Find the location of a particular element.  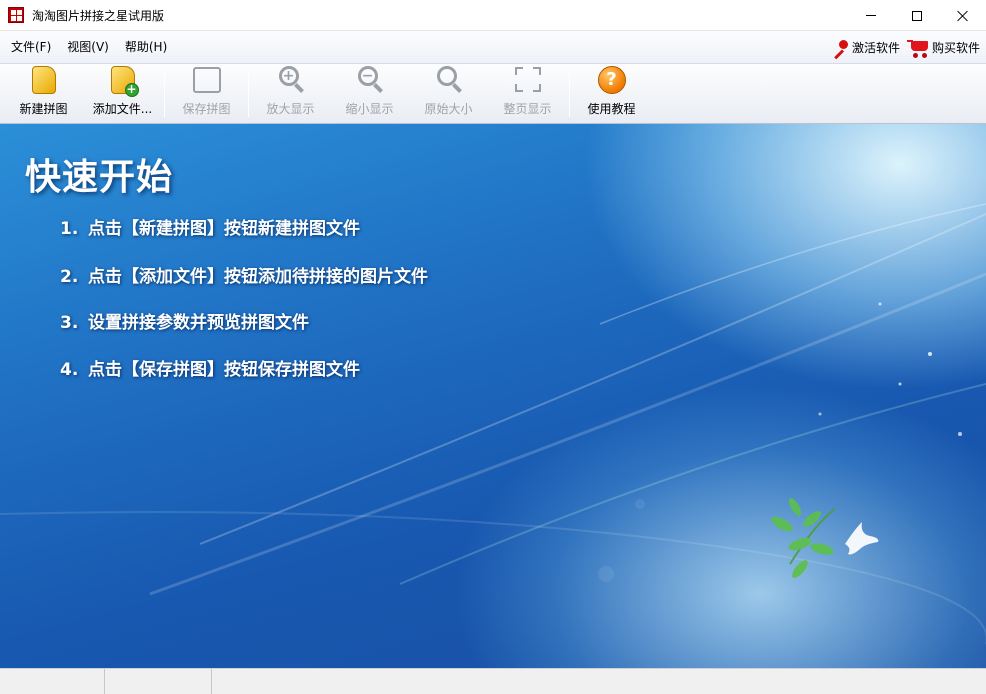

zoom-out-label: 缩小显示 is located at coordinates (369, 109).